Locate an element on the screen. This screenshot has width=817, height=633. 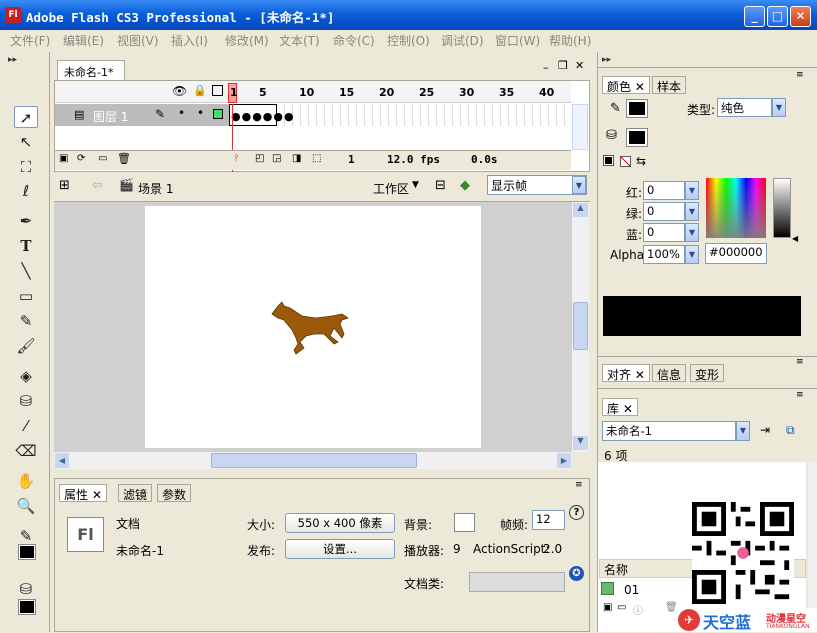
paint-bucket-icon: ⛁ is located at coordinates (26, 401).